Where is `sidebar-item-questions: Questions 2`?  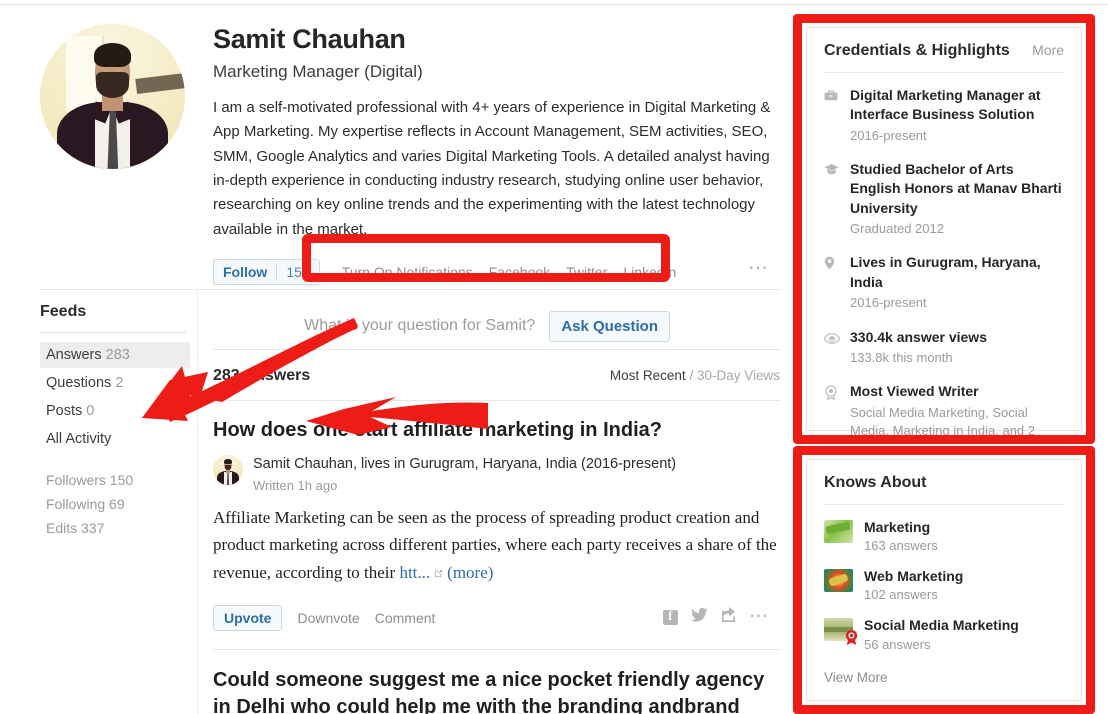
sidebar-item-questions: Questions 2 is located at coordinates (115, 383).